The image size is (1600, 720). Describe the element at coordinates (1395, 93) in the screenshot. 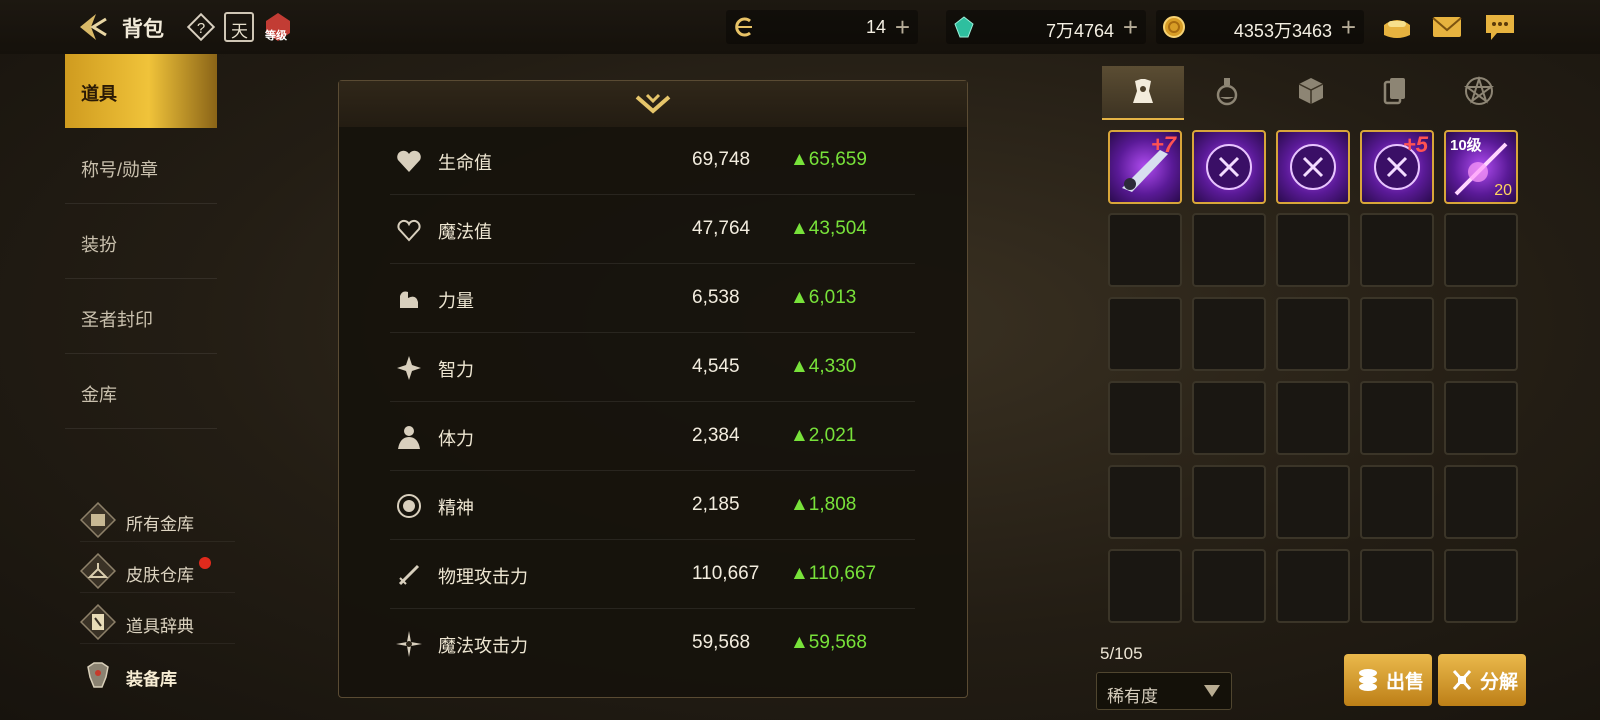

I see `tab-cards` at that location.